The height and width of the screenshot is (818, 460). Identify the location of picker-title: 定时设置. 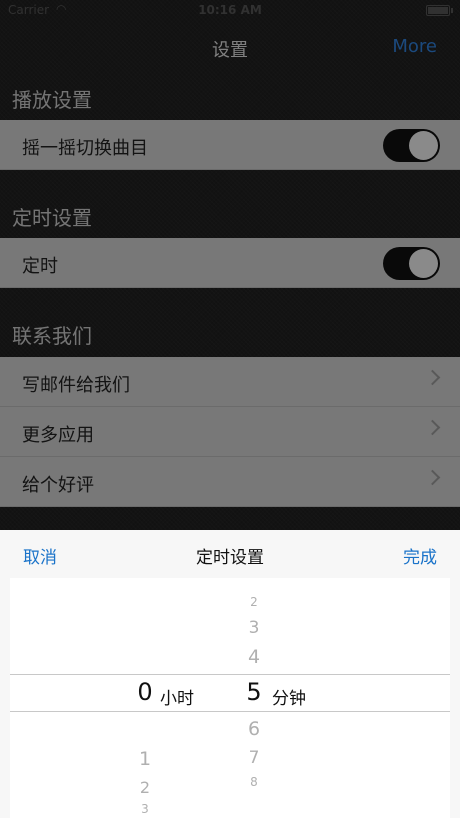
(230, 558).